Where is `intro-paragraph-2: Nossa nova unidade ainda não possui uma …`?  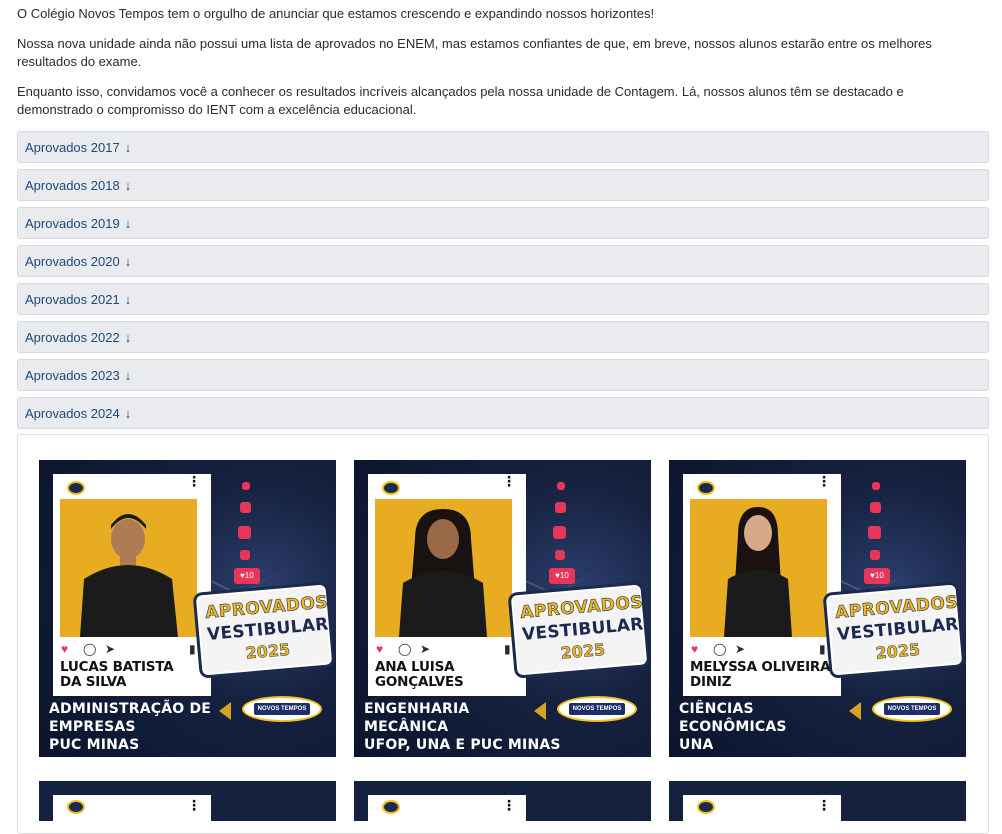 intro-paragraph-2: Nossa nova unidade ainda não possui uma … is located at coordinates (474, 52).